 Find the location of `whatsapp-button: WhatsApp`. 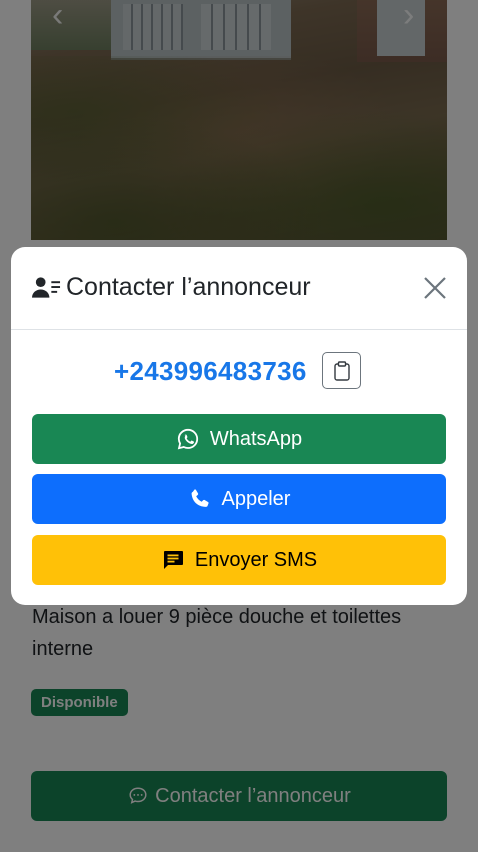

whatsapp-button: WhatsApp is located at coordinates (239, 439).